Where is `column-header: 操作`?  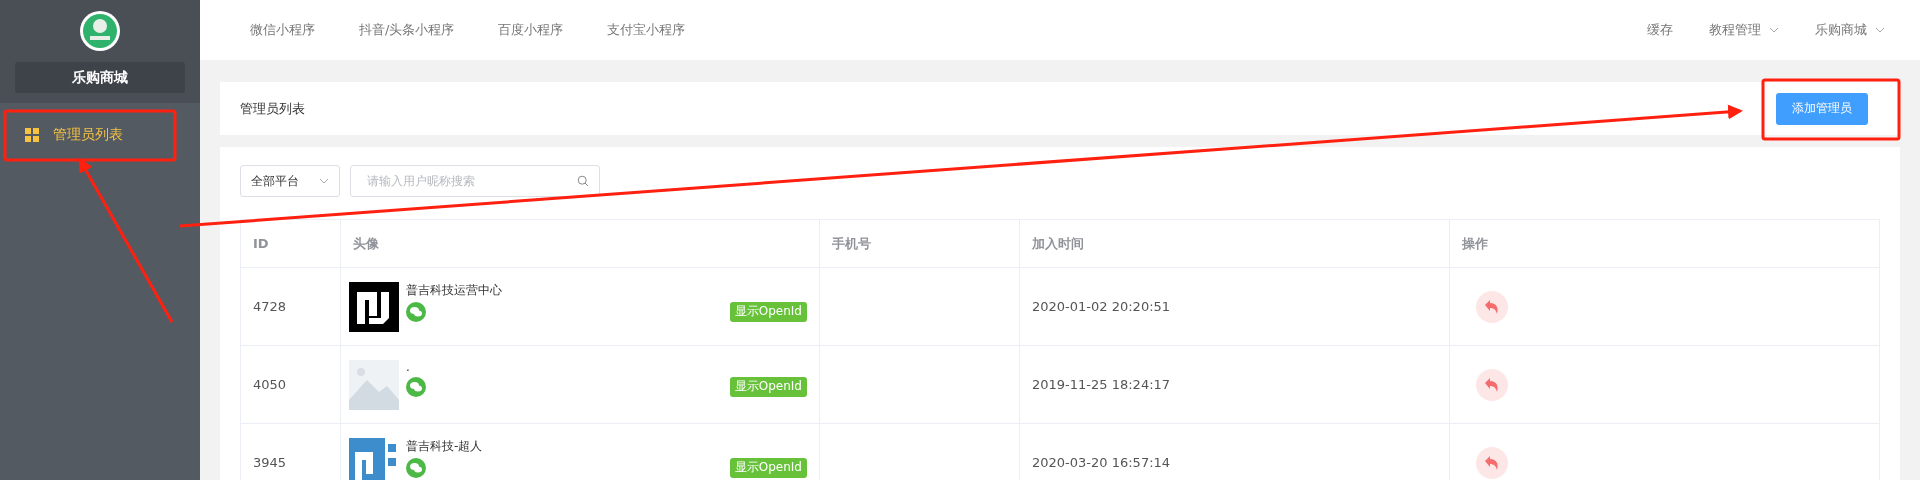
column-header: 操作 is located at coordinates (1665, 244).